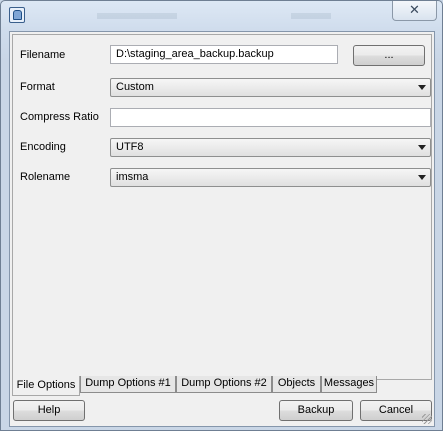  Describe the element at coordinates (43, 55) in the screenshot. I see `filename-label: Filename` at that location.